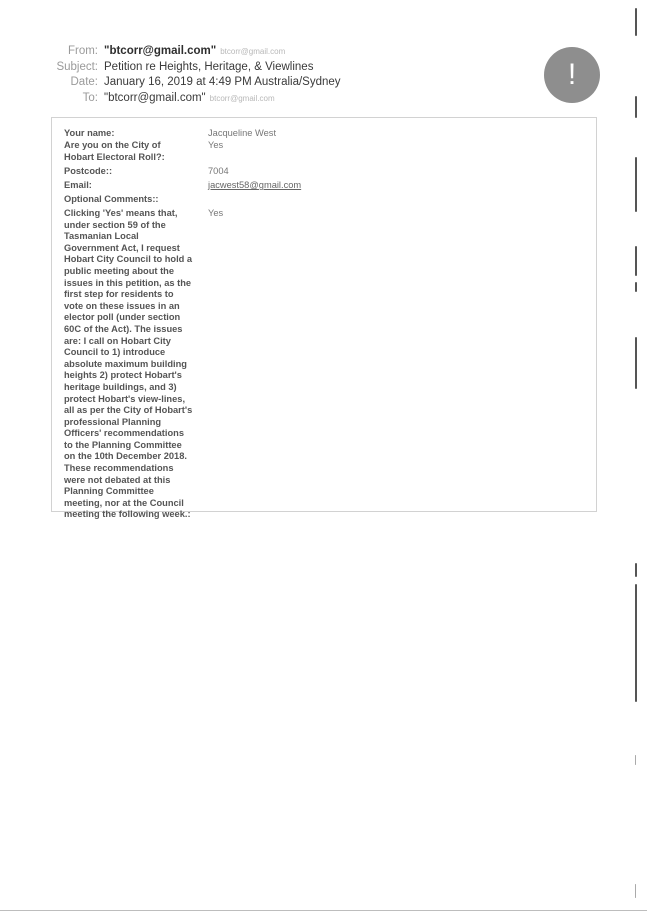 This screenshot has width=647, height=911. I want to click on label-line: meeting the following week.:, so click(127, 514).